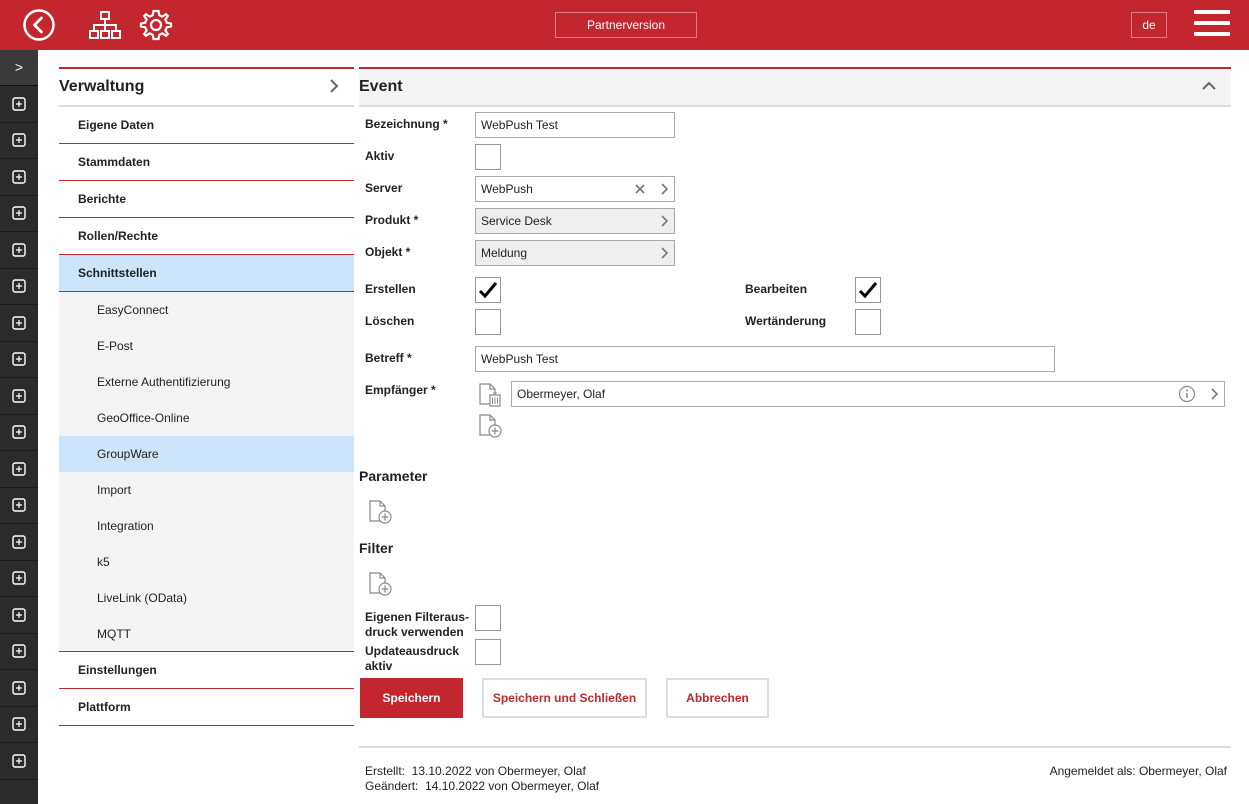 The image size is (1249, 804). What do you see at coordinates (19, 360) in the screenshot?
I see `cart-icon` at bounding box center [19, 360].